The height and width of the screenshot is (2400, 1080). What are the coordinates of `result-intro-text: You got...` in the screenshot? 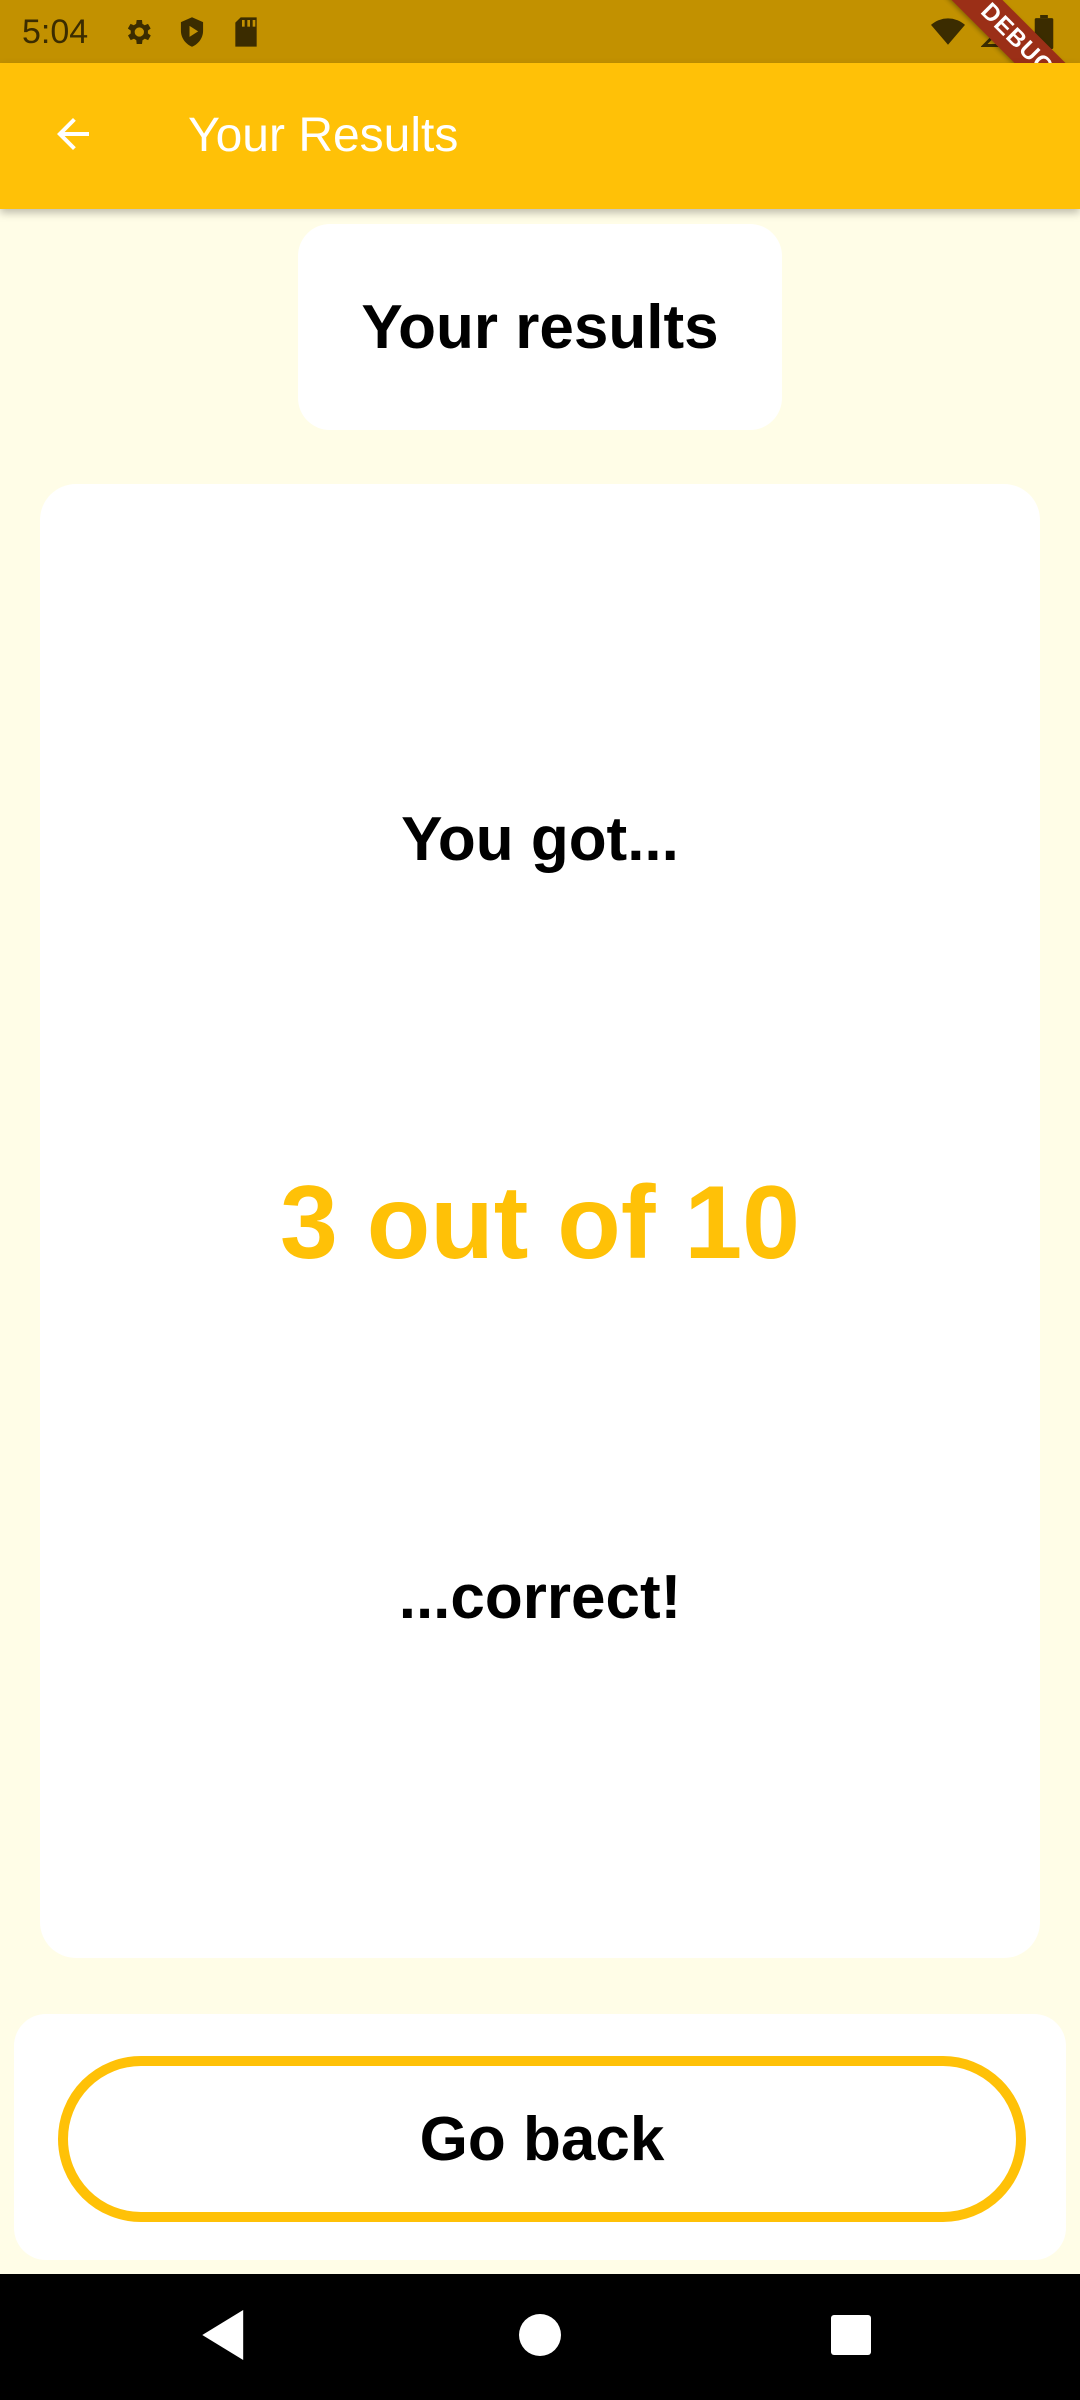 It's located at (540, 839).